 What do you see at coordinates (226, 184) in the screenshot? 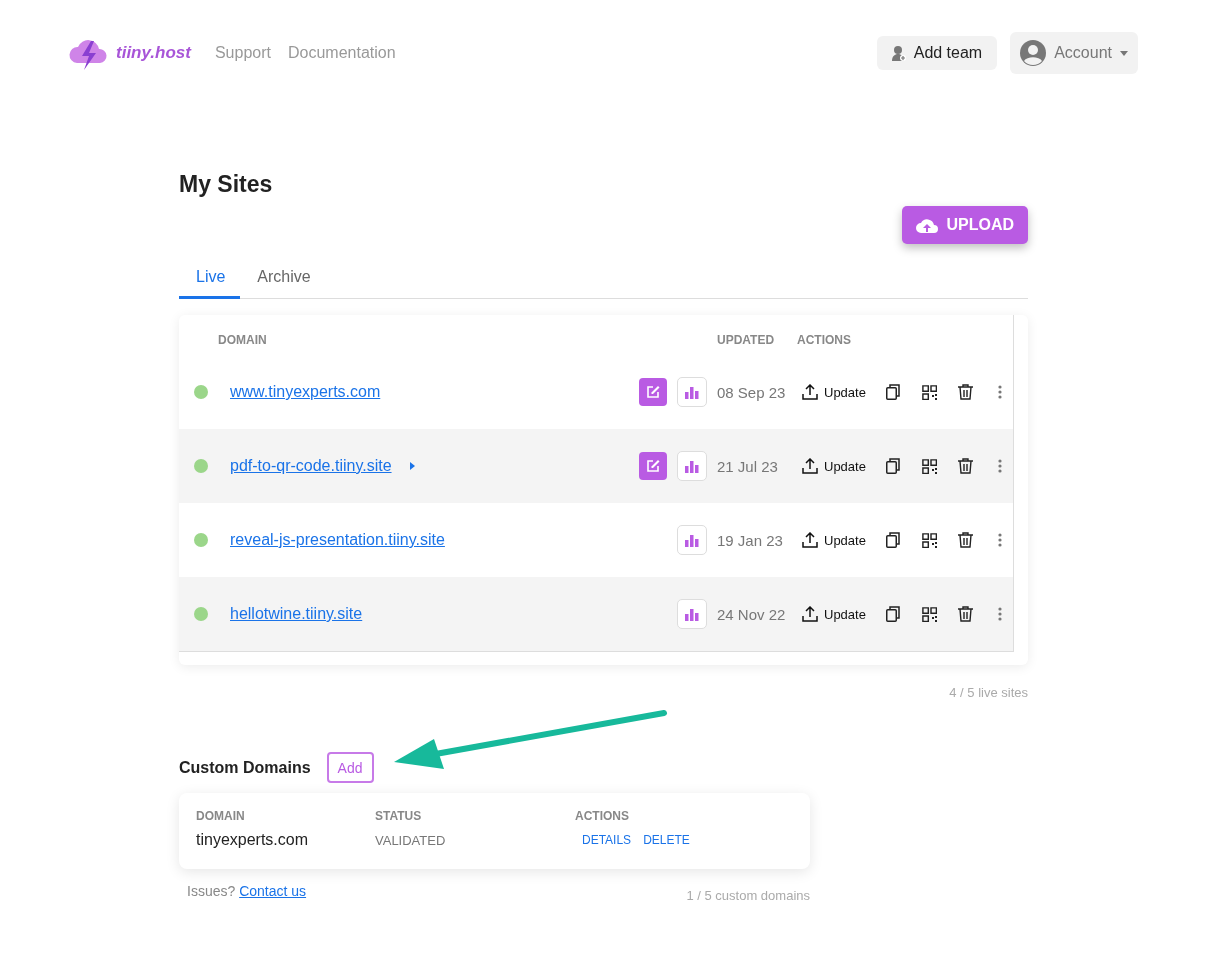
I see `page-title: My Sites` at bounding box center [226, 184].